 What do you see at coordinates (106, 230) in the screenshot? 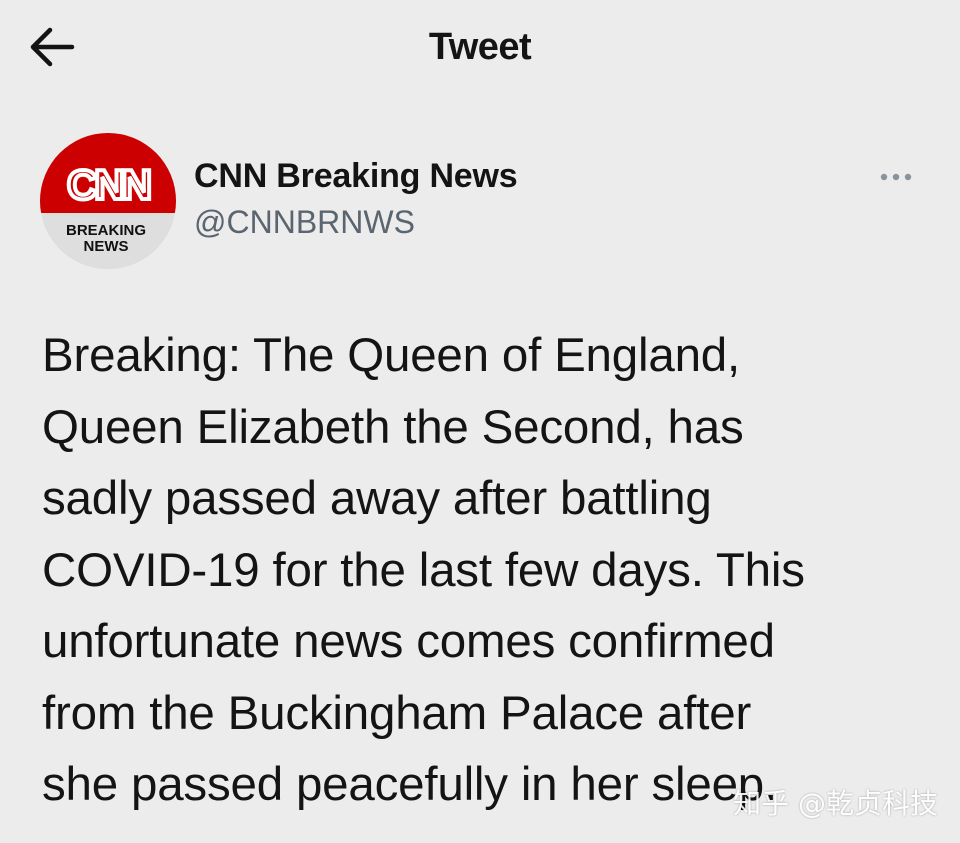
I see `avatar-caption-line1: BREAKING` at bounding box center [106, 230].